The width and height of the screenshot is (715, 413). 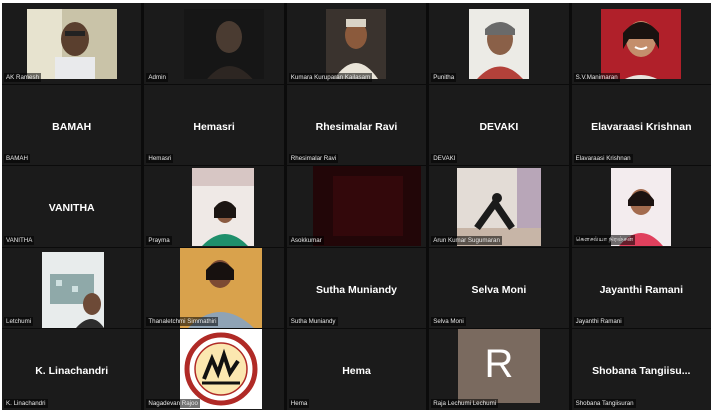 I want to click on participant-display-name: K. Linachandri, so click(x=72, y=371).